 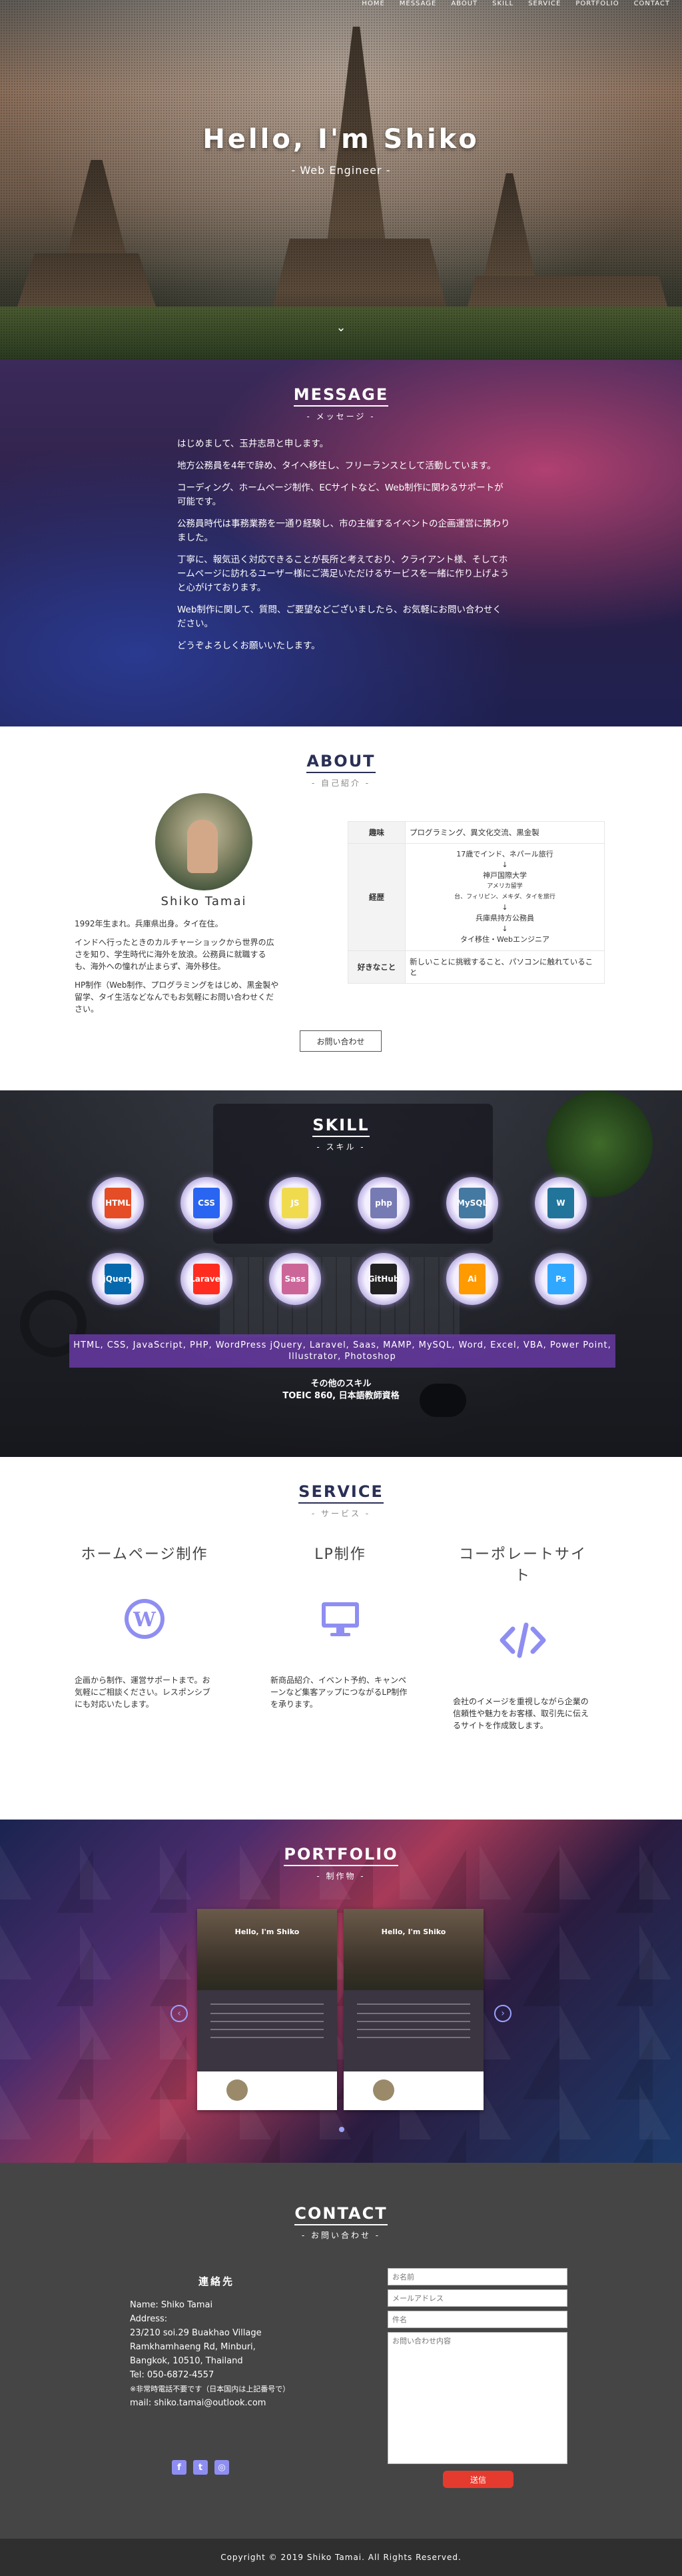 I want to click on chevron-left-icon: ‹, so click(x=179, y=2014).